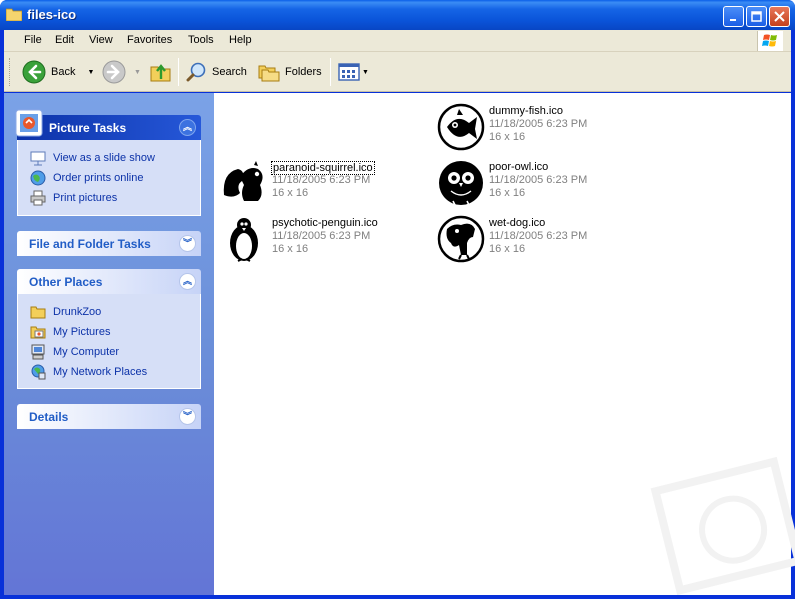 The width and height of the screenshot is (795, 599). What do you see at coordinates (52, 14) in the screenshot?
I see `window-title: files-ico` at bounding box center [52, 14].